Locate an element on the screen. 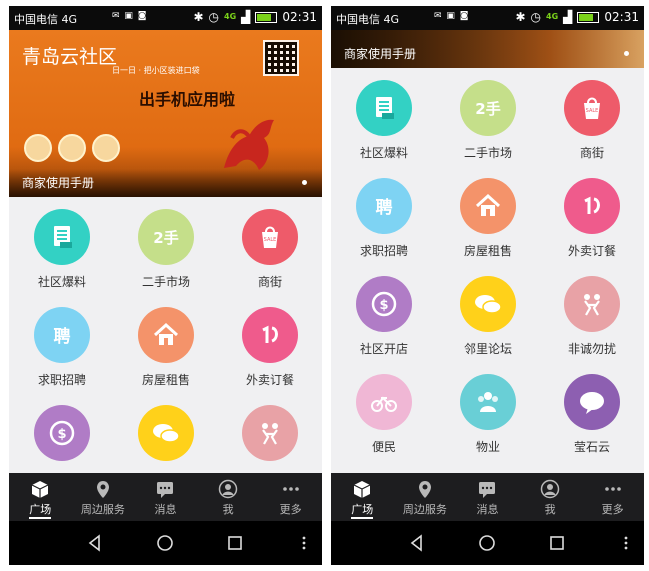  news-icon is located at coordinates (62, 237).